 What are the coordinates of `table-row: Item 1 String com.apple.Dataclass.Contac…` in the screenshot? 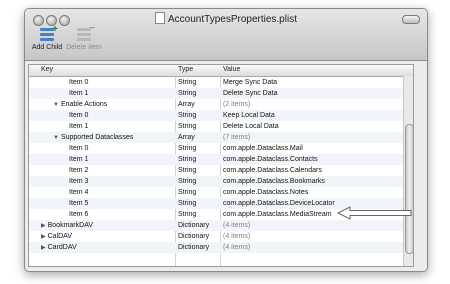 It's located at (221, 159).